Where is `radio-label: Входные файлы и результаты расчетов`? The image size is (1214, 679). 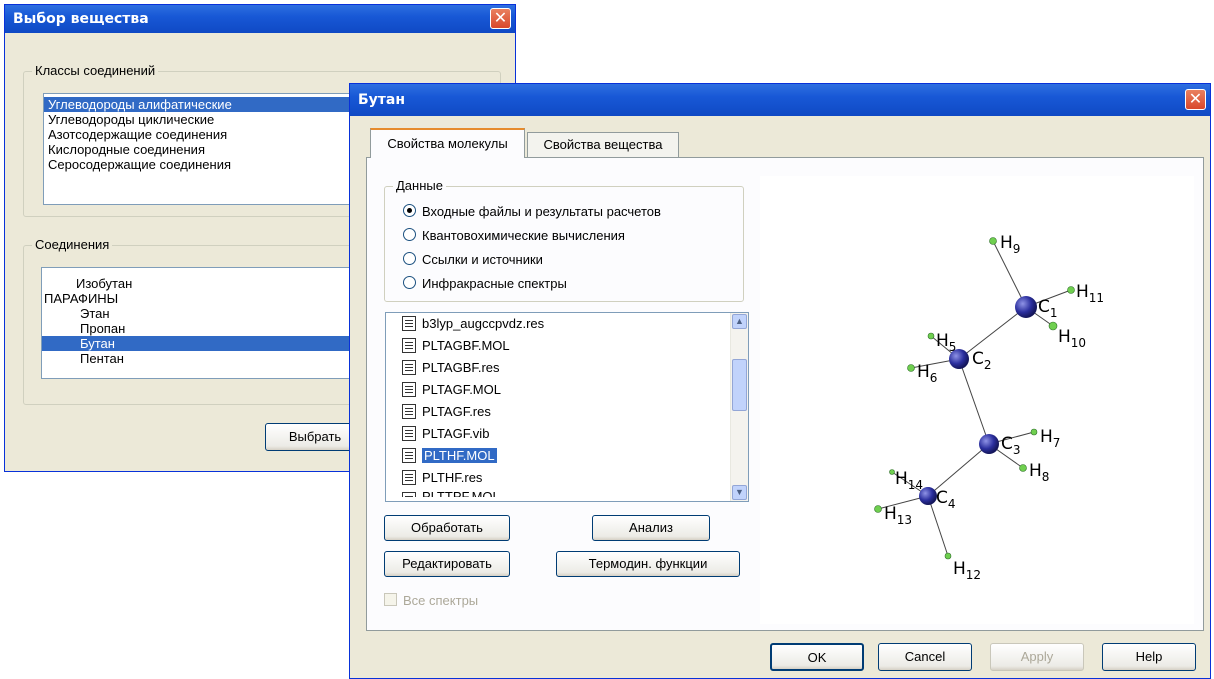
radio-label: Входные файлы и результаты расчетов is located at coordinates (541, 211).